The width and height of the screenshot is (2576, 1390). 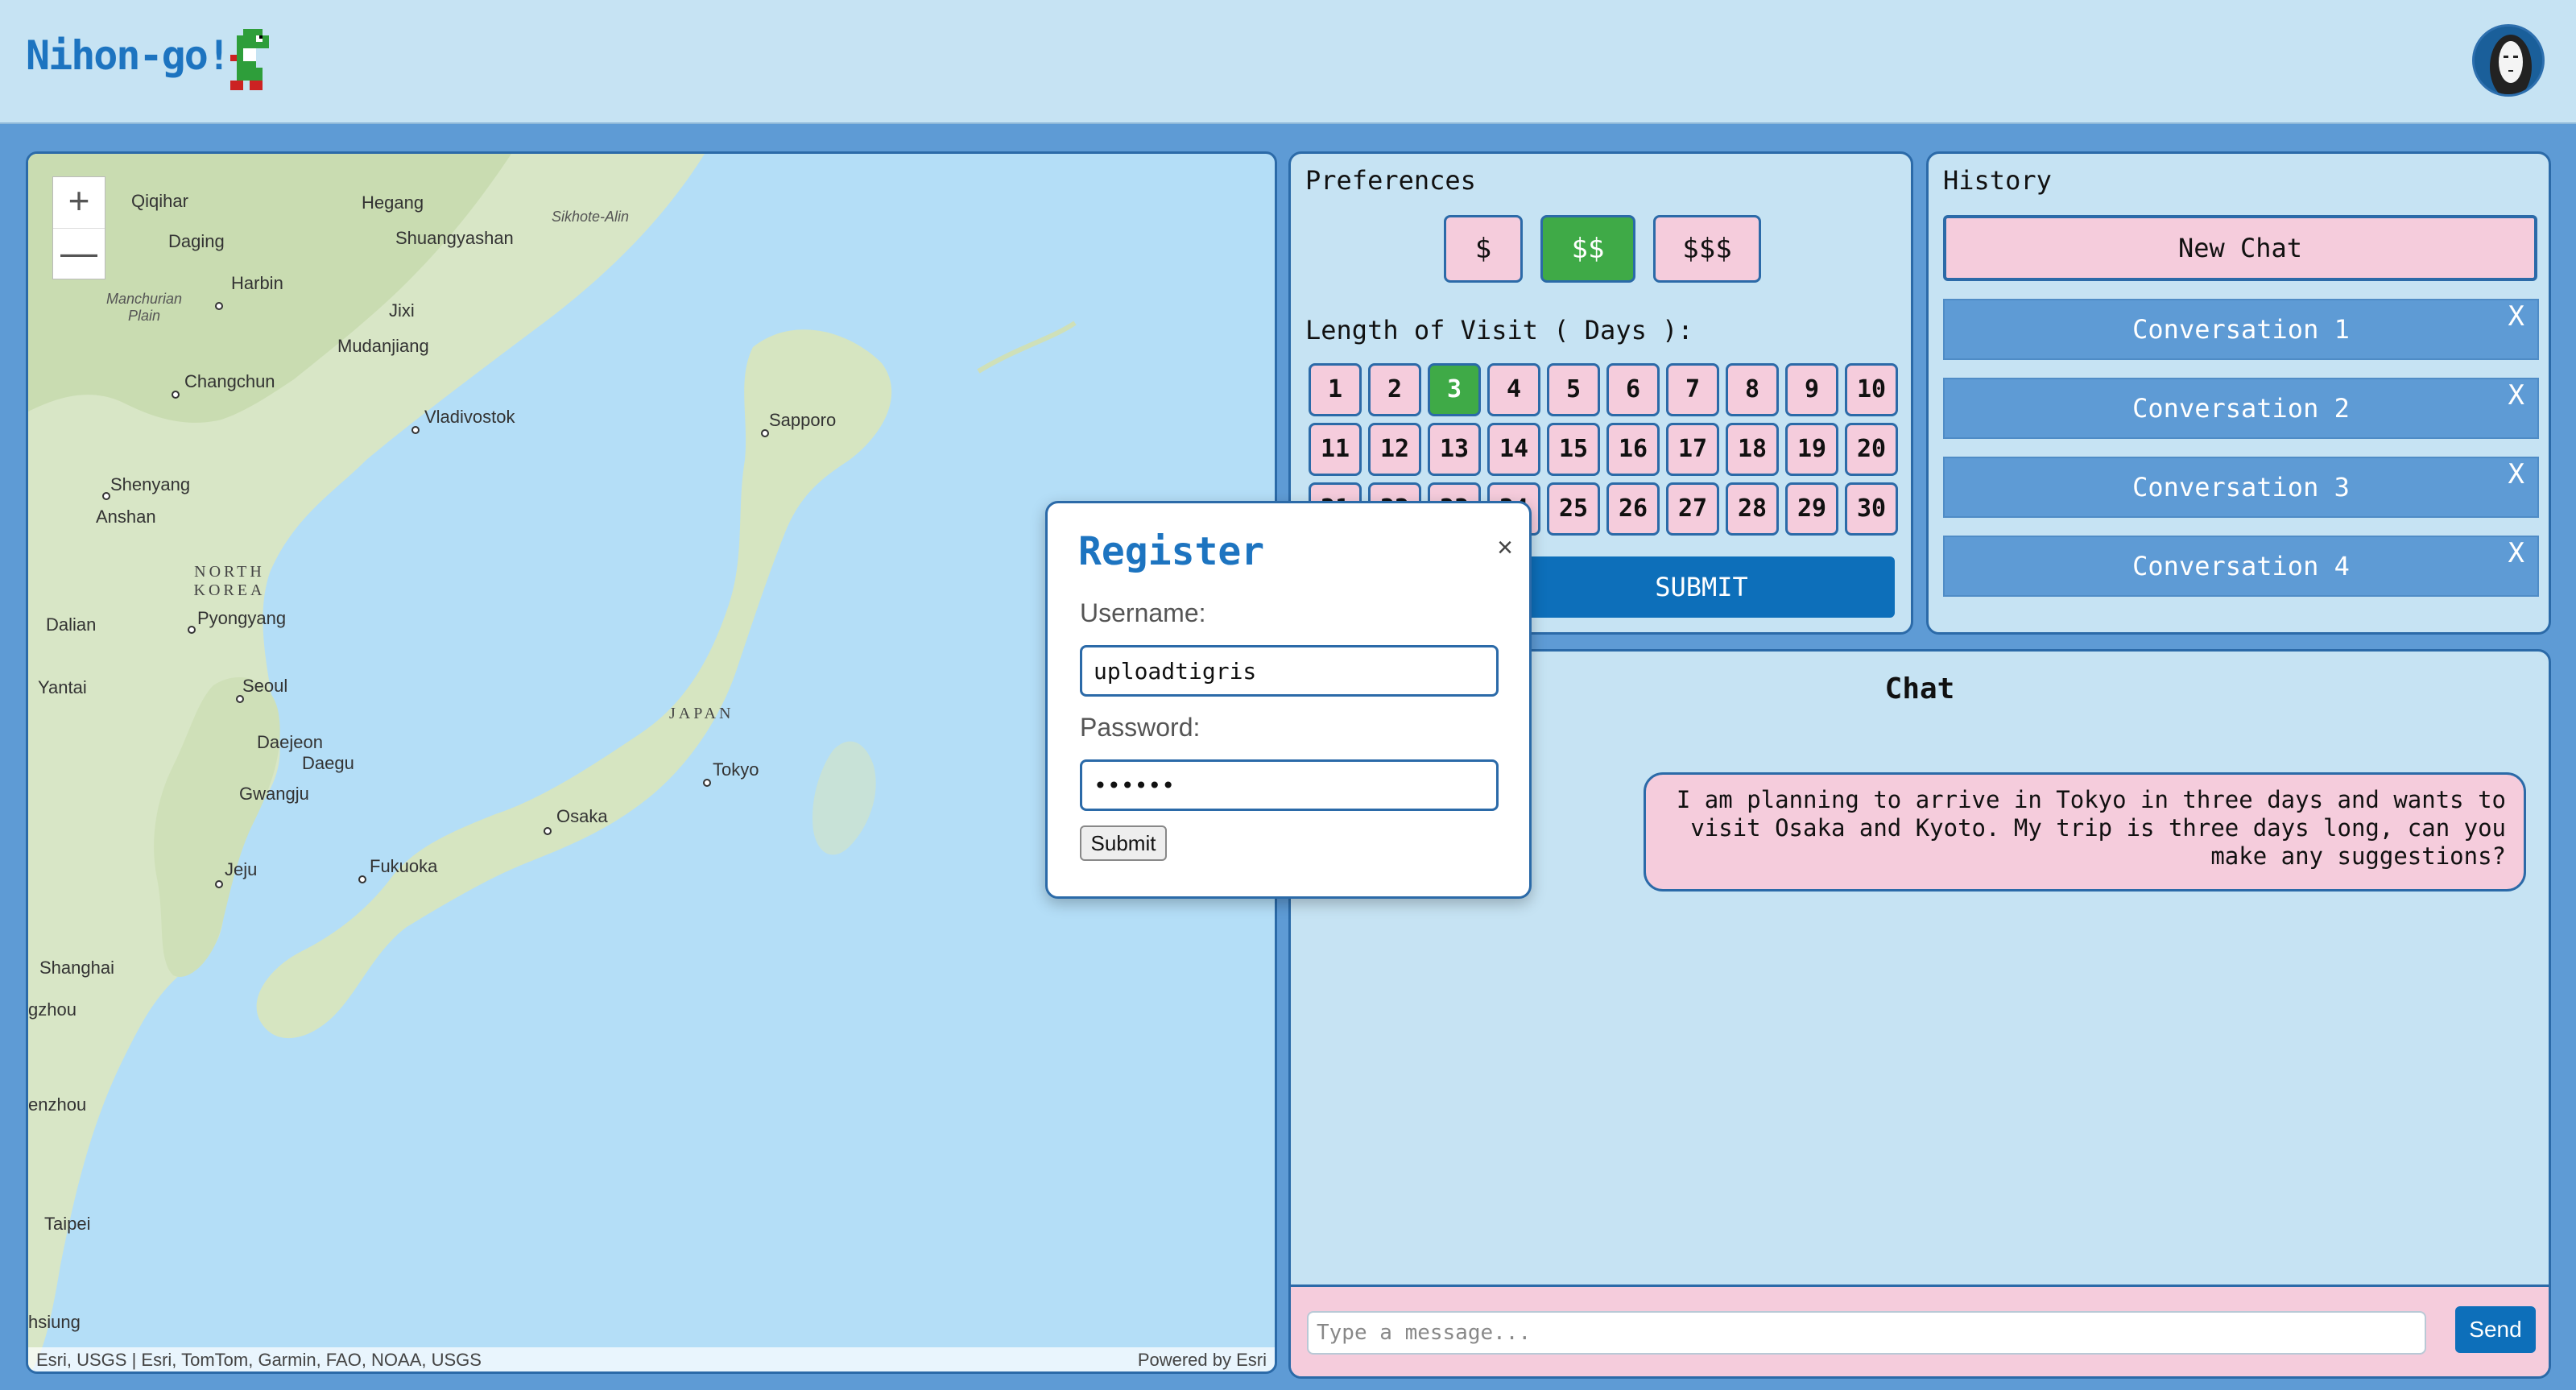 What do you see at coordinates (250, 59) in the screenshot?
I see `yoshi-logo-icon` at bounding box center [250, 59].